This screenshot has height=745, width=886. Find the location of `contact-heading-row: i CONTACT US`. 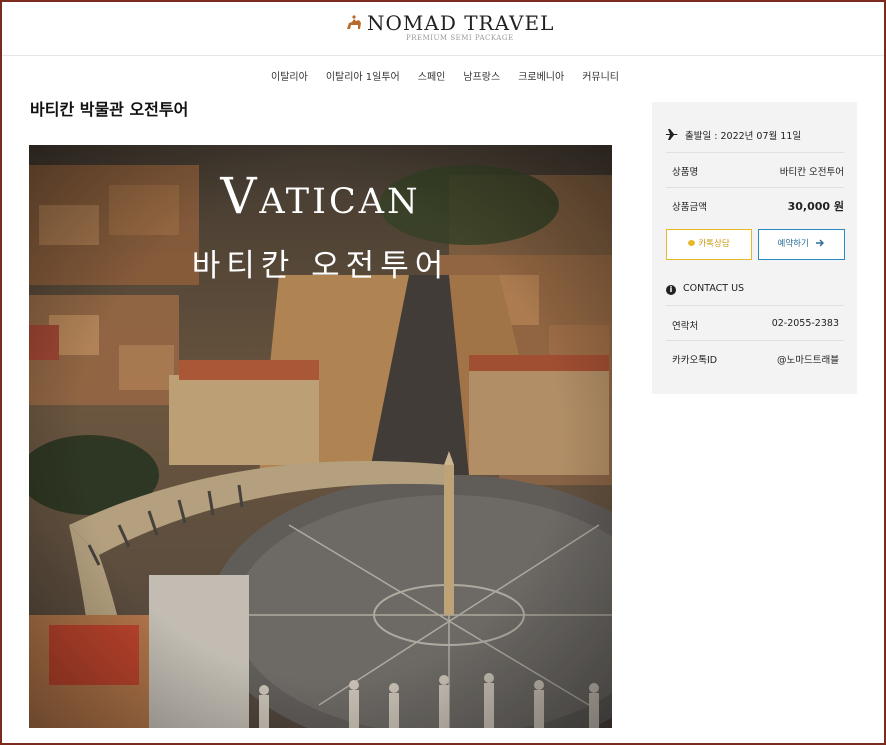

contact-heading-row: i CONTACT US is located at coordinates (755, 289).